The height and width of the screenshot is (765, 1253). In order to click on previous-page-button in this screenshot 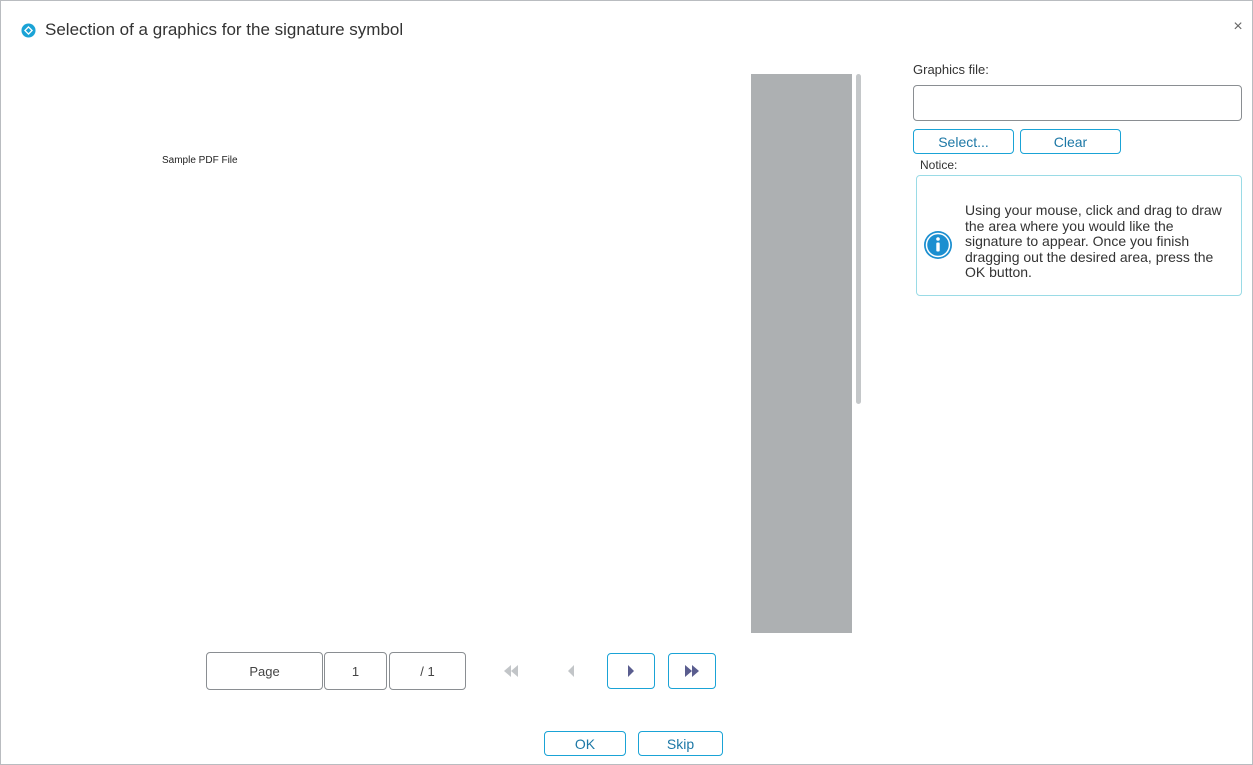, I will do `click(571, 671)`.